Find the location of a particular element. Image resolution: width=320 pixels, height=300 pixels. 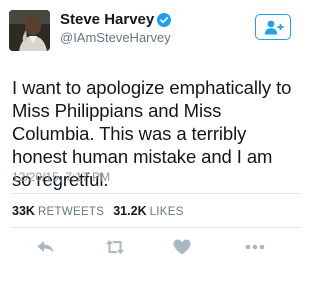

retweets-count: 33K is located at coordinates (23, 211).